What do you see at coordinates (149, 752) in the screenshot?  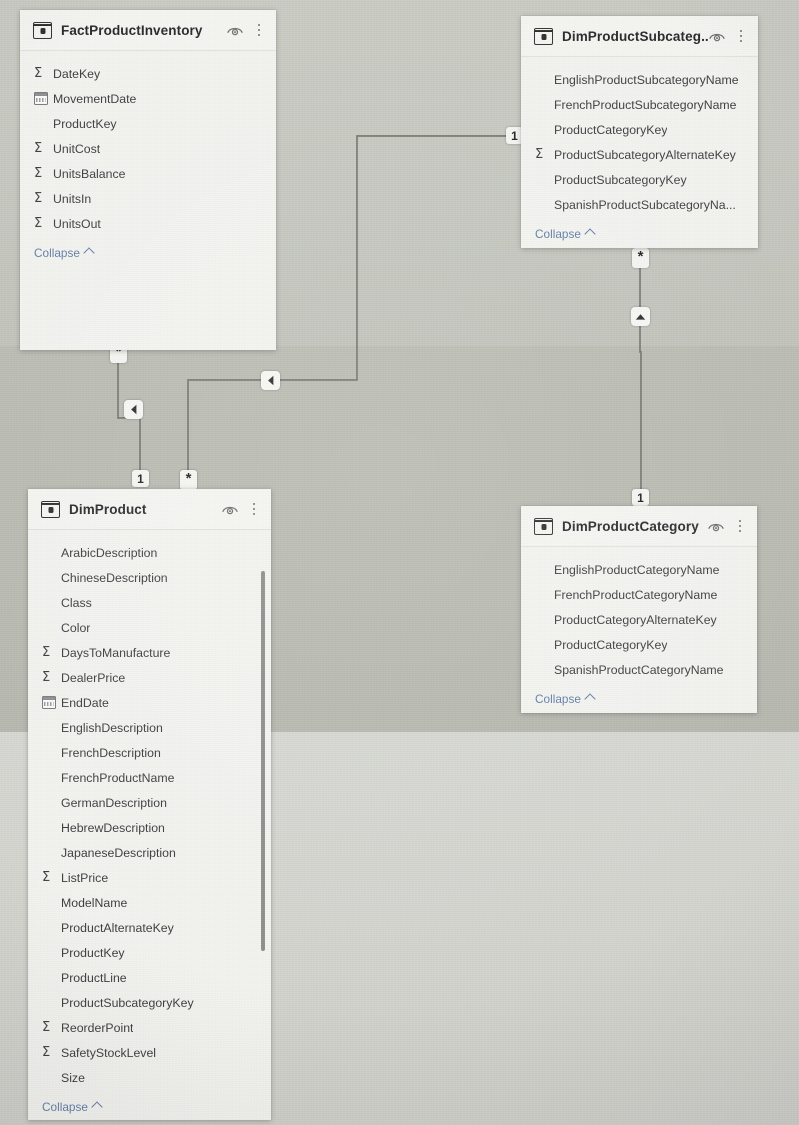 I see `field-row: FrenchDescription` at bounding box center [149, 752].